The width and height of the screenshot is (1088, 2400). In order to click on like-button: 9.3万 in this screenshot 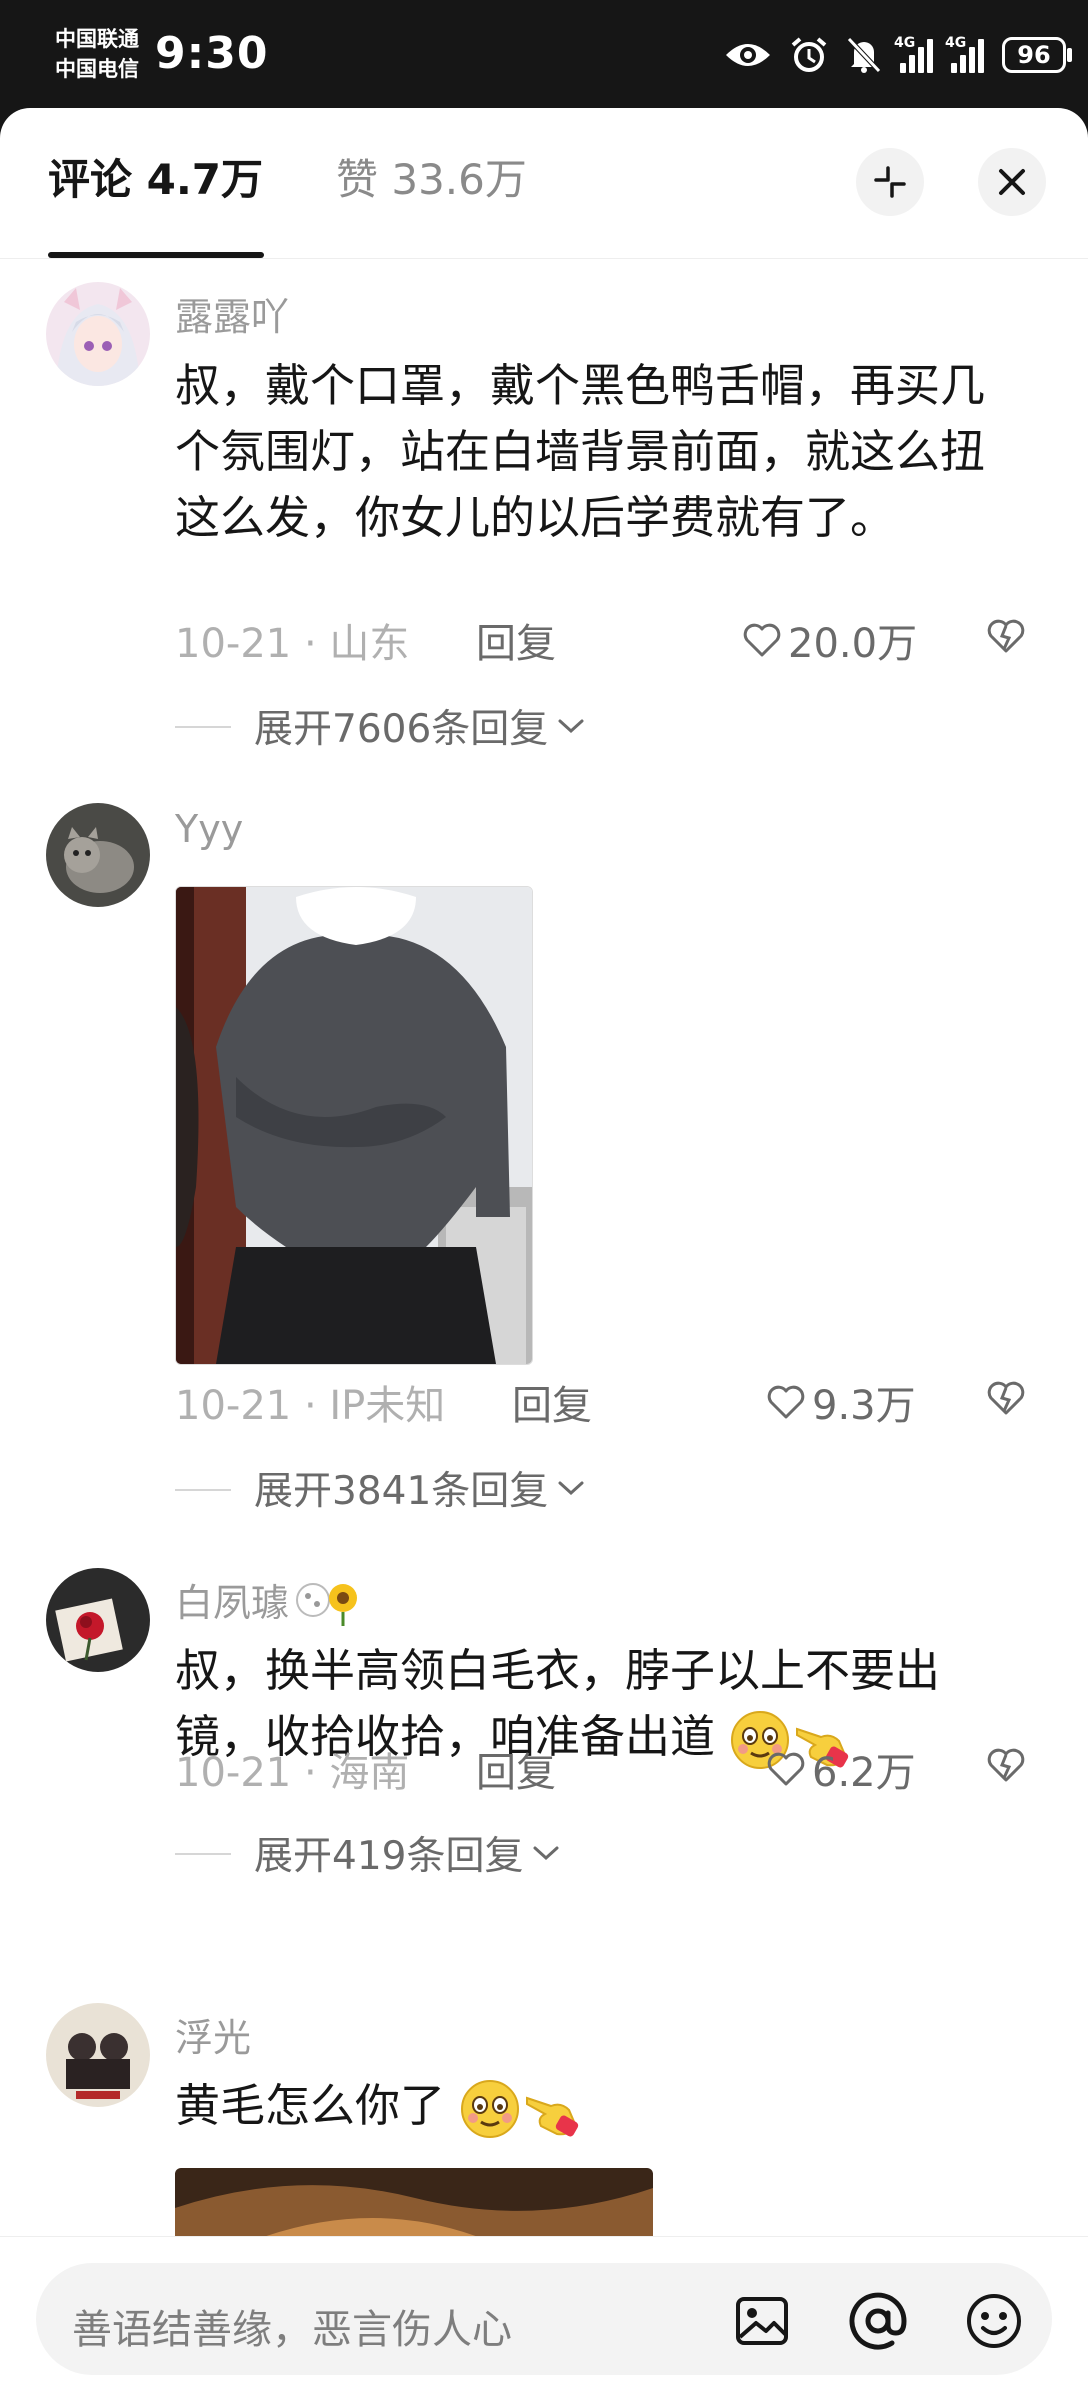, I will do `click(841, 1402)`.